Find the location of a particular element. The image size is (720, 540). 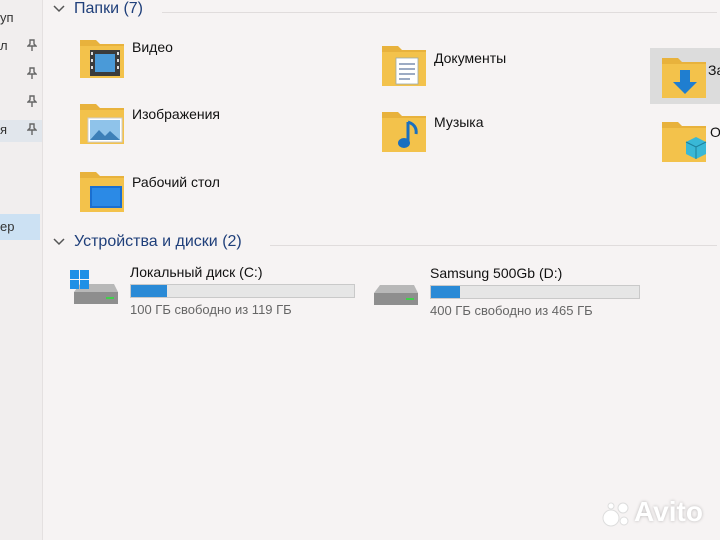

folder-3d-objects: Об is located at coordinates (690, 146).